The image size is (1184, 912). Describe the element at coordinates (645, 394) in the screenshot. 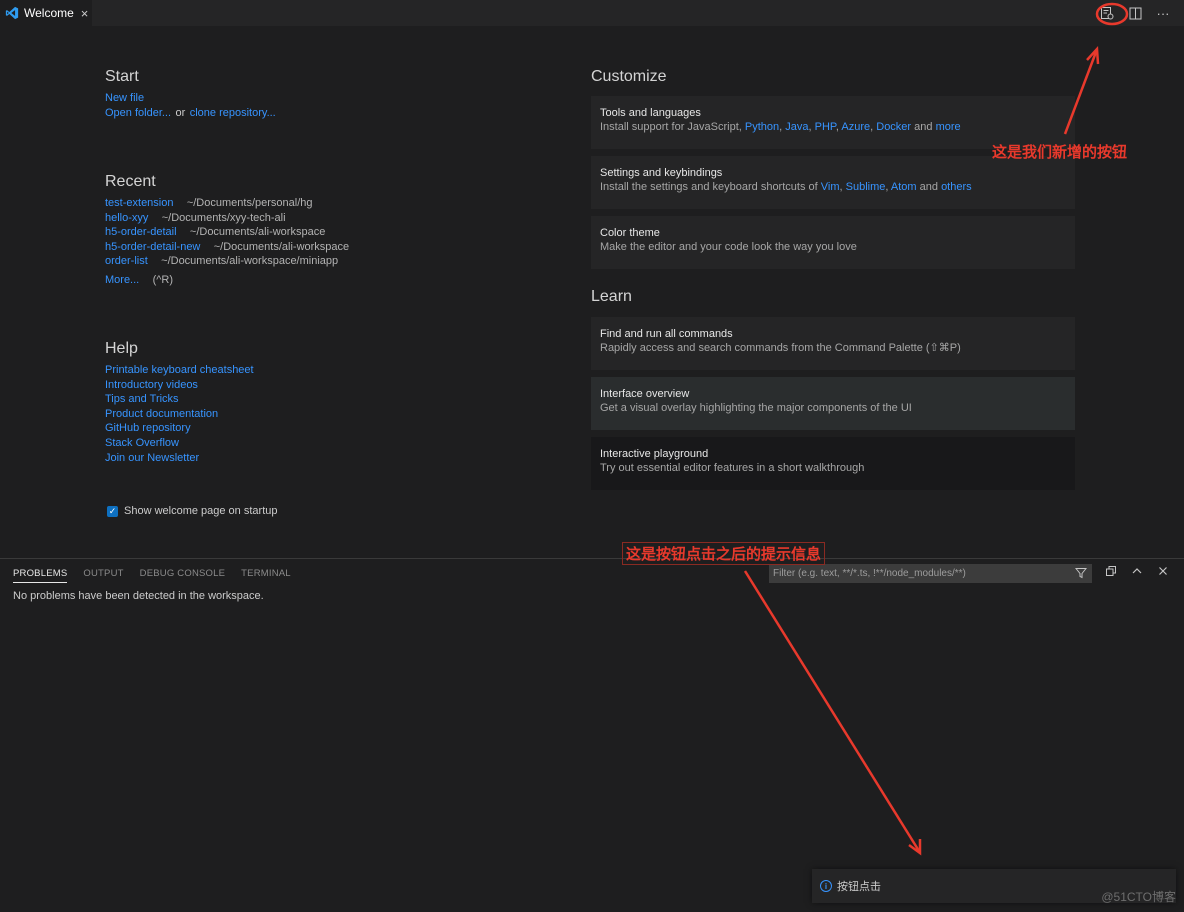

I see `card-title: Interface overview` at that location.